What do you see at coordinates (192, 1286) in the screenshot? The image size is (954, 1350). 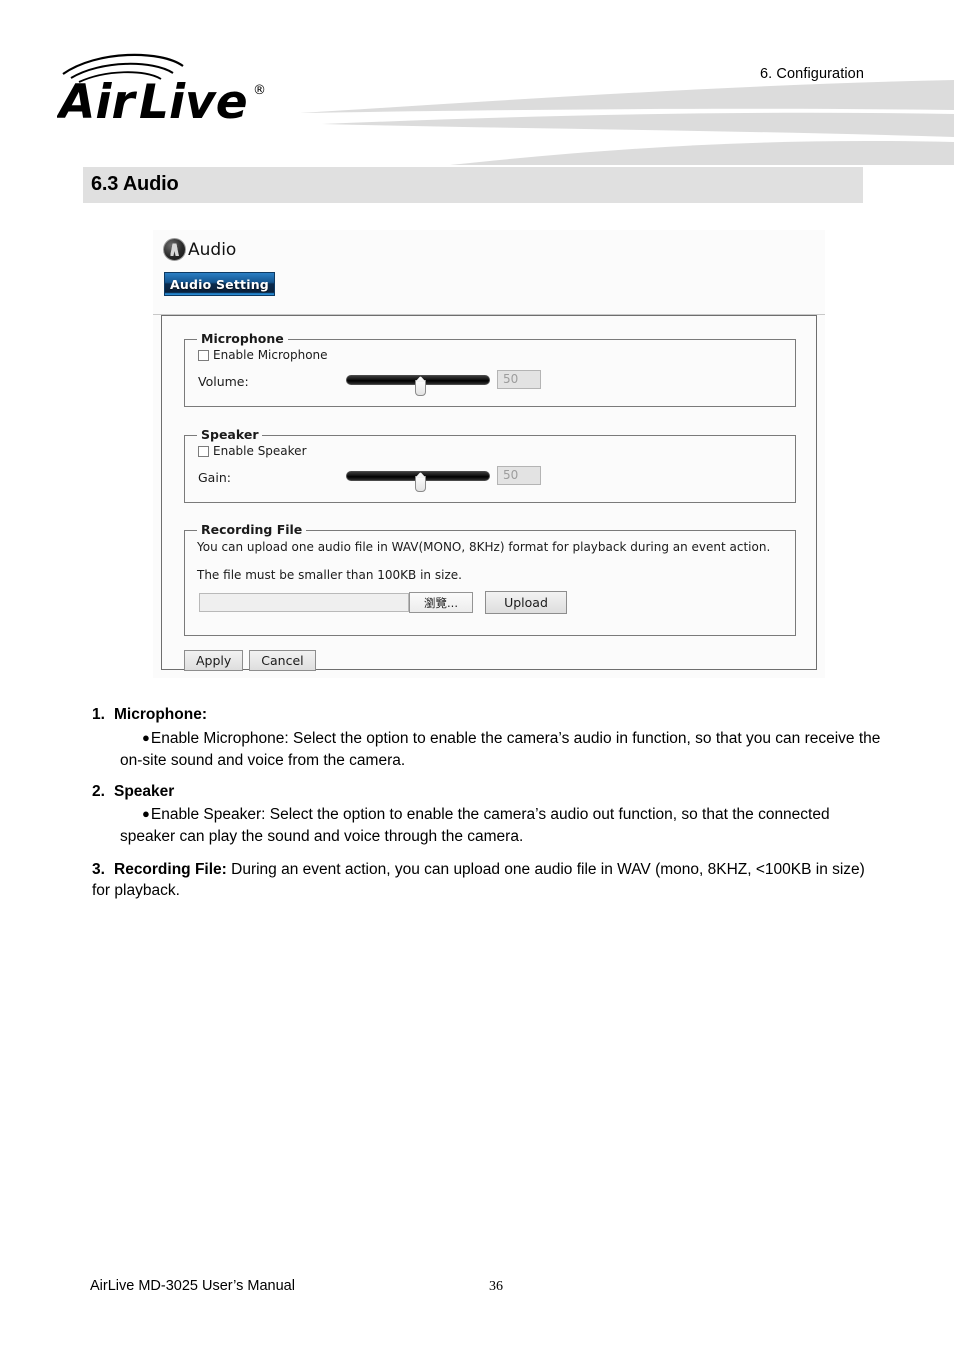 I see `footer-manual-title: AirLive MD-3025 User’s Manual` at bounding box center [192, 1286].